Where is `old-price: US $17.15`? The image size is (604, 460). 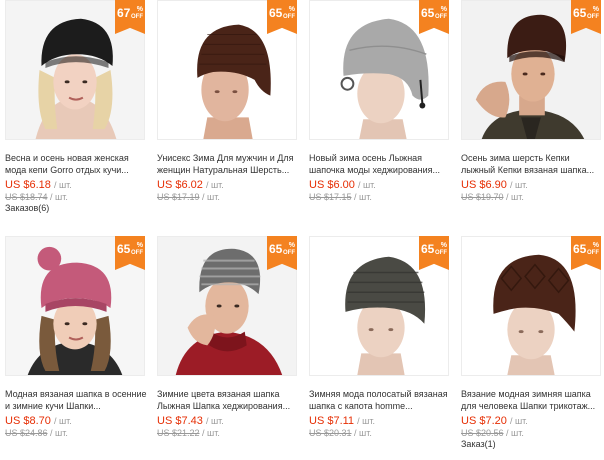 old-price: US $17.15 is located at coordinates (330, 197).